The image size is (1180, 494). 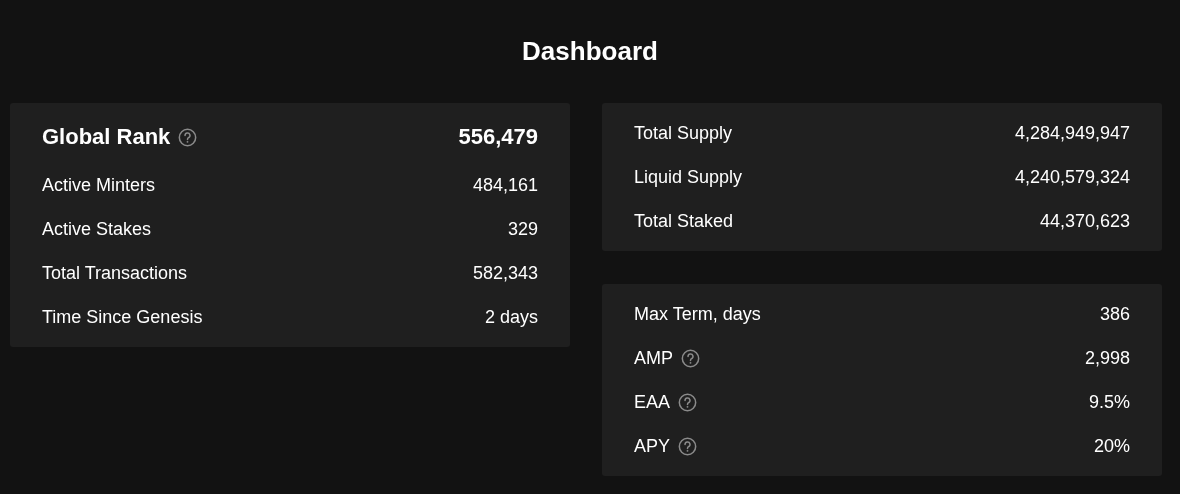 What do you see at coordinates (653, 358) in the screenshot?
I see `stat-label: AMP` at bounding box center [653, 358].